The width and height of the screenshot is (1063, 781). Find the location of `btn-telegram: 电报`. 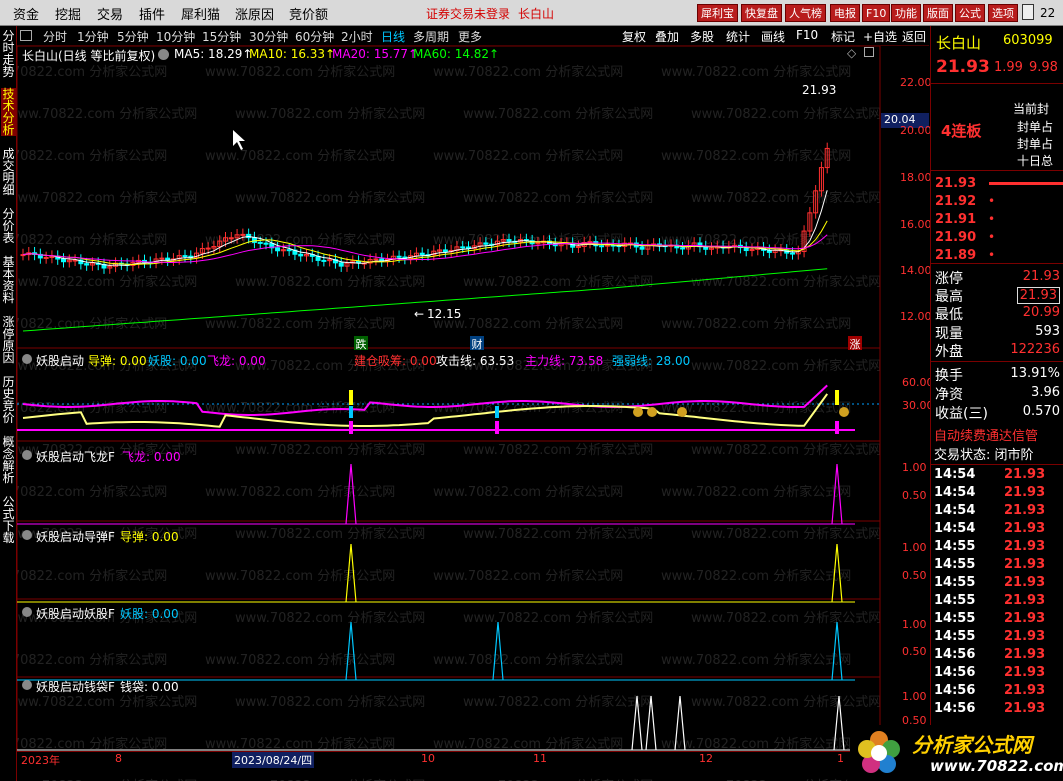

btn-telegram: 电报 is located at coordinates (845, 13).